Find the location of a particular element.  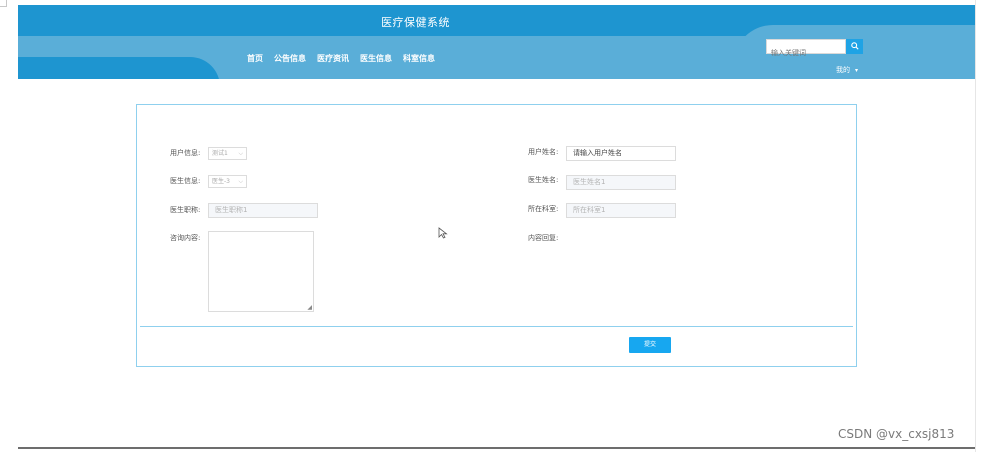

doctor-info-select: 医生-3 ⌵ is located at coordinates (227, 181).